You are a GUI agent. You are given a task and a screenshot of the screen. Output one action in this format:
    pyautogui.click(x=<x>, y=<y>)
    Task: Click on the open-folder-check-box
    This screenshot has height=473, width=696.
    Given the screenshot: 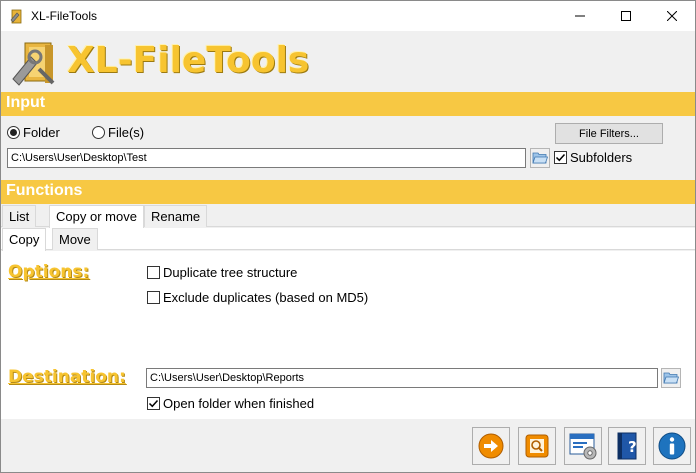 What is the action you would take?
    pyautogui.click(x=153, y=403)
    